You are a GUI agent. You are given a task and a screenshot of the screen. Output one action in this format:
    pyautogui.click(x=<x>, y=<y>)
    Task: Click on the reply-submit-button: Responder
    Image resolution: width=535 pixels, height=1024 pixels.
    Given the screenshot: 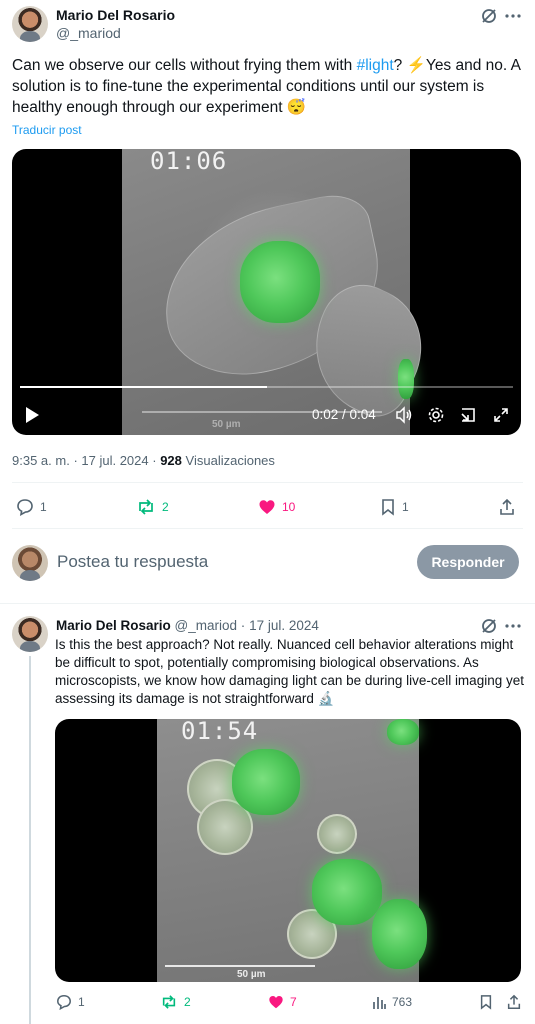 What is the action you would take?
    pyautogui.click(x=468, y=562)
    